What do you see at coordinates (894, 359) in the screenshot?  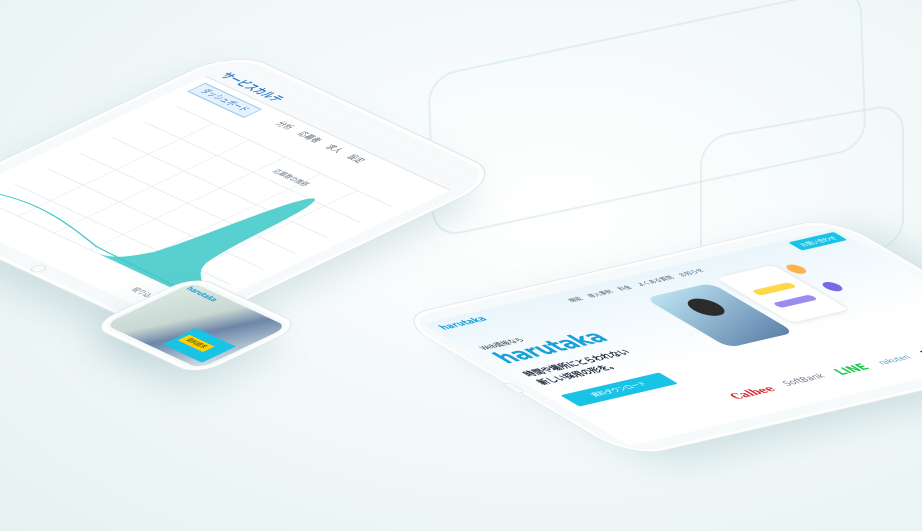 I see `client-logo-rakuten: rakuten` at bounding box center [894, 359].